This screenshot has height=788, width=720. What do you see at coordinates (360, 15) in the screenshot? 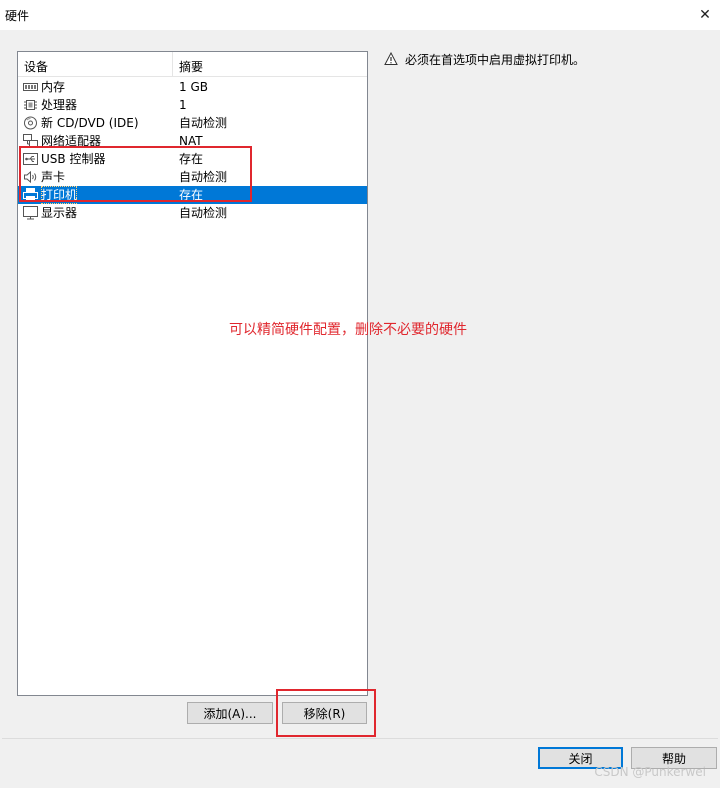
I see `title-bar: 硬件 ✕` at bounding box center [360, 15].